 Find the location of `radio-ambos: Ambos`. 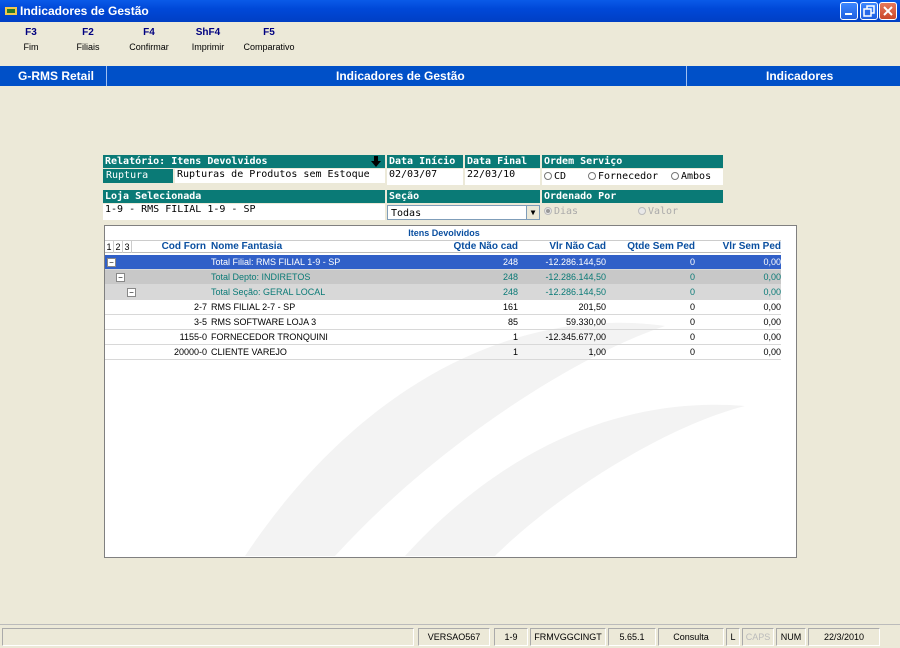

radio-ambos: Ambos is located at coordinates (691, 177).